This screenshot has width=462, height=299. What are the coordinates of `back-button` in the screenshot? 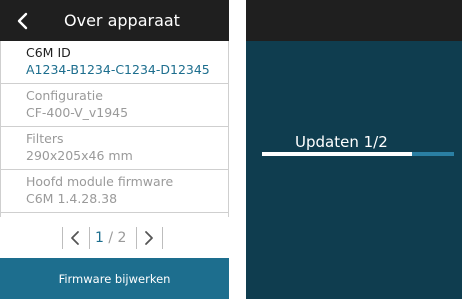 It's located at (22, 21).